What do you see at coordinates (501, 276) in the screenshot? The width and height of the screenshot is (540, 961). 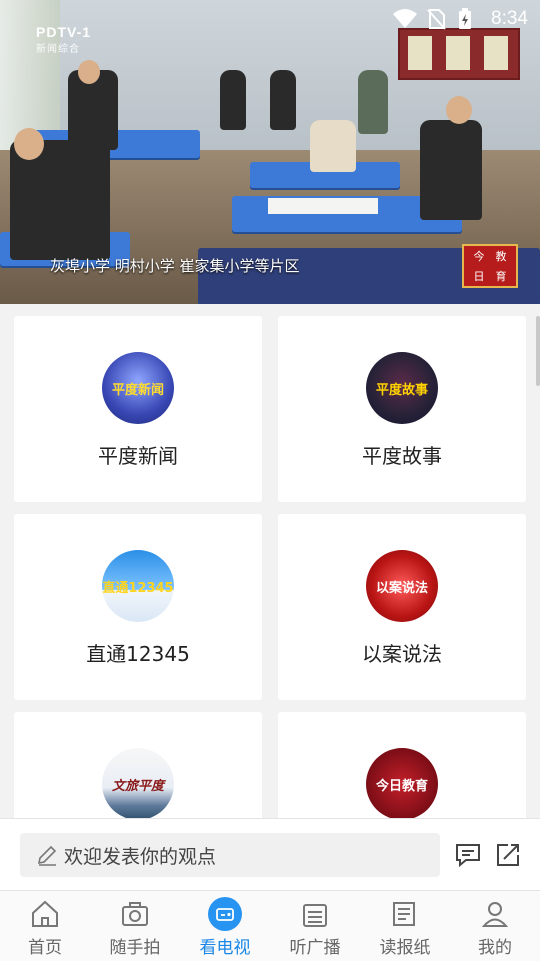 I see `program-logo-char: 育` at bounding box center [501, 276].